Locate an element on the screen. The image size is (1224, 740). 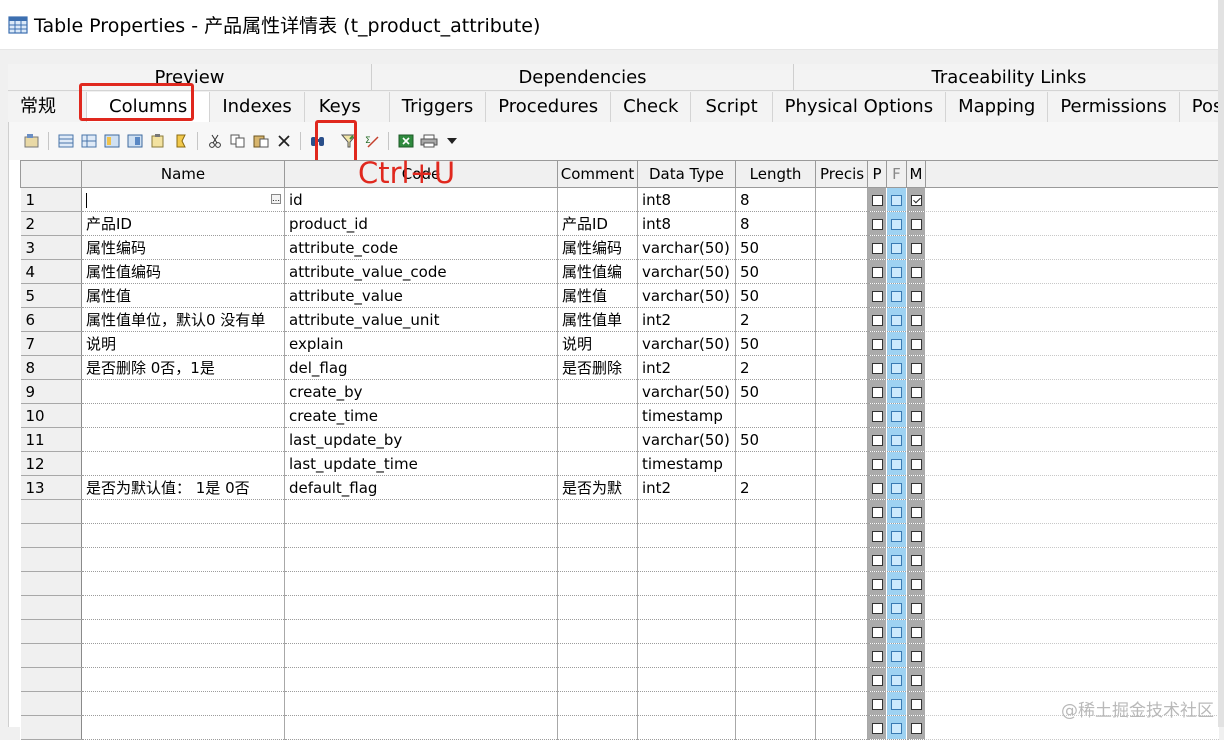
table-row: 10 create_time timestamp is located at coordinates (619, 415).